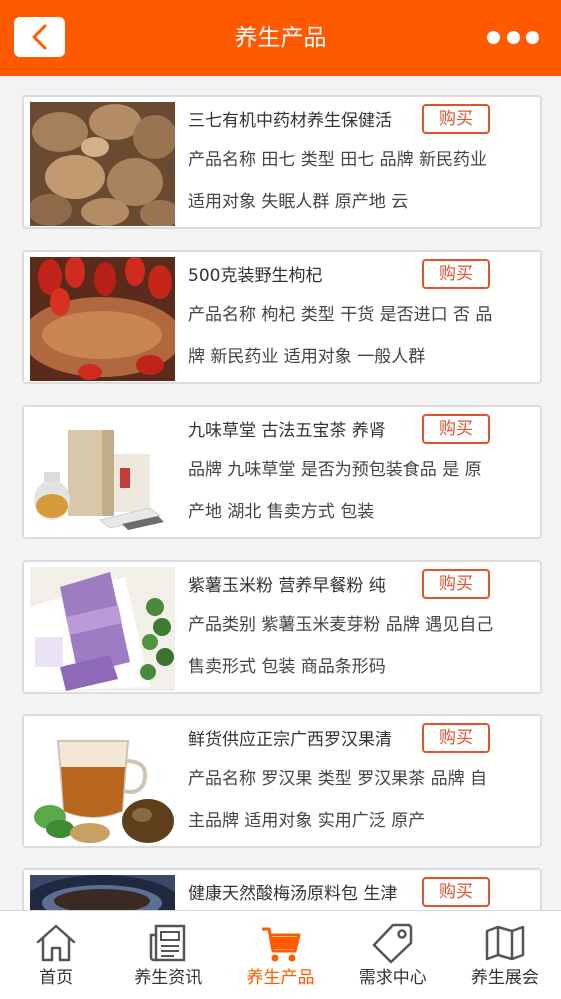 The width and height of the screenshot is (561, 999). I want to click on product-description: 产品名称 田七 类型 田七 品牌 新民药业 适用对象 失眠人群 原产地 云, so click(338, 181).